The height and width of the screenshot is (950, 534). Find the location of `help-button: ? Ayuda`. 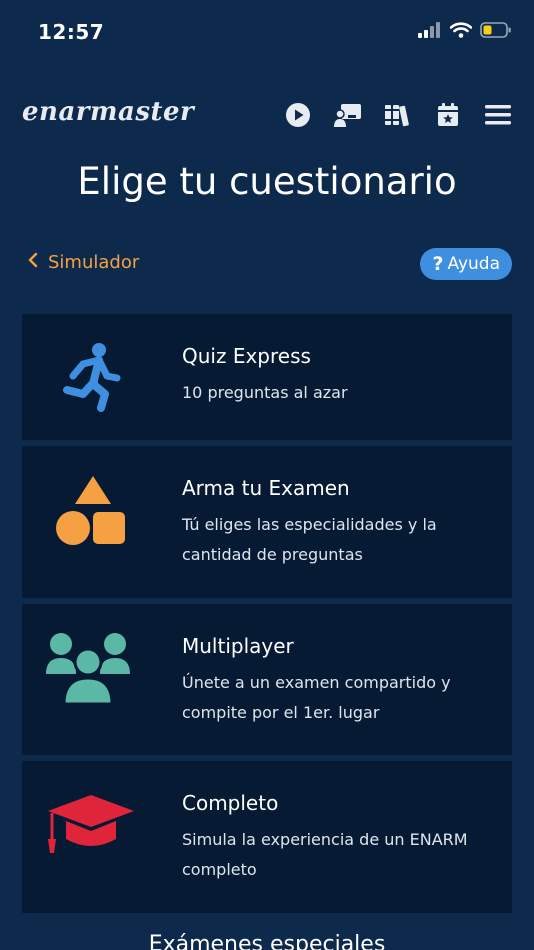

help-button: ? Ayuda is located at coordinates (466, 264).